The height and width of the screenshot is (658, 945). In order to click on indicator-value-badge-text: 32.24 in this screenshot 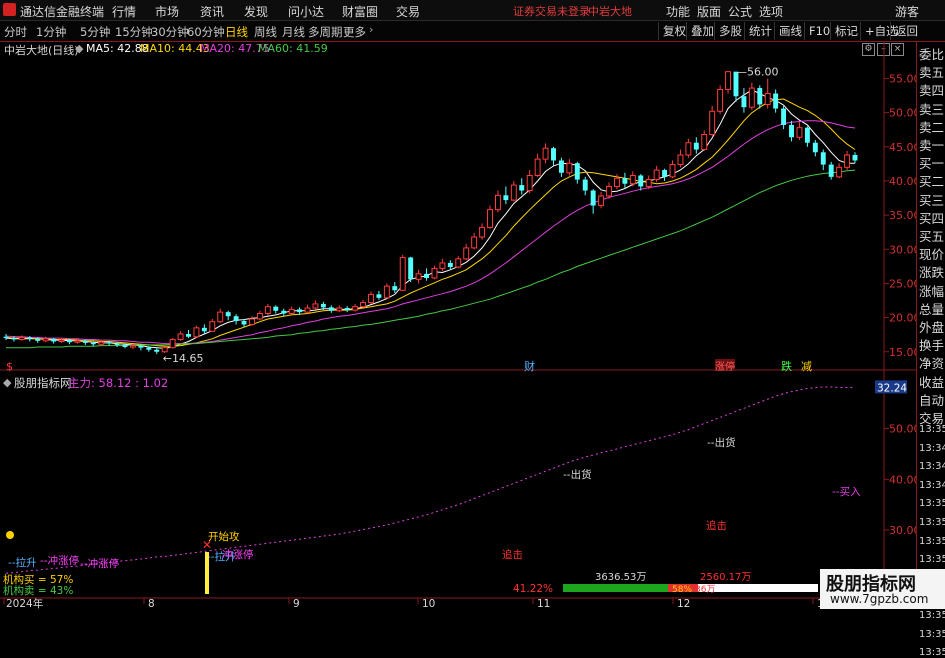, I will do `click(892, 388)`.